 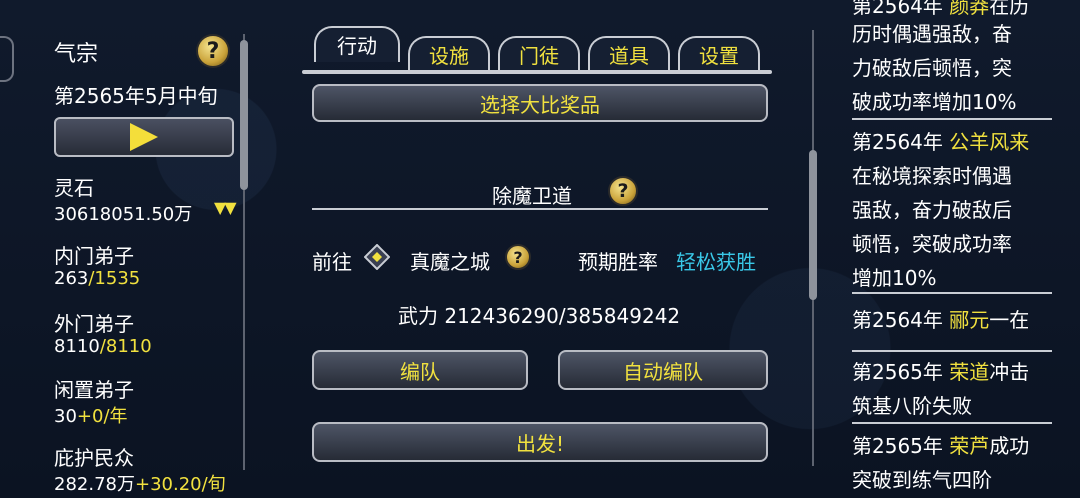 What do you see at coordinates (420, 370) in the screenshot?
I see `team-button: 编队` at bounding box center [420, 370].